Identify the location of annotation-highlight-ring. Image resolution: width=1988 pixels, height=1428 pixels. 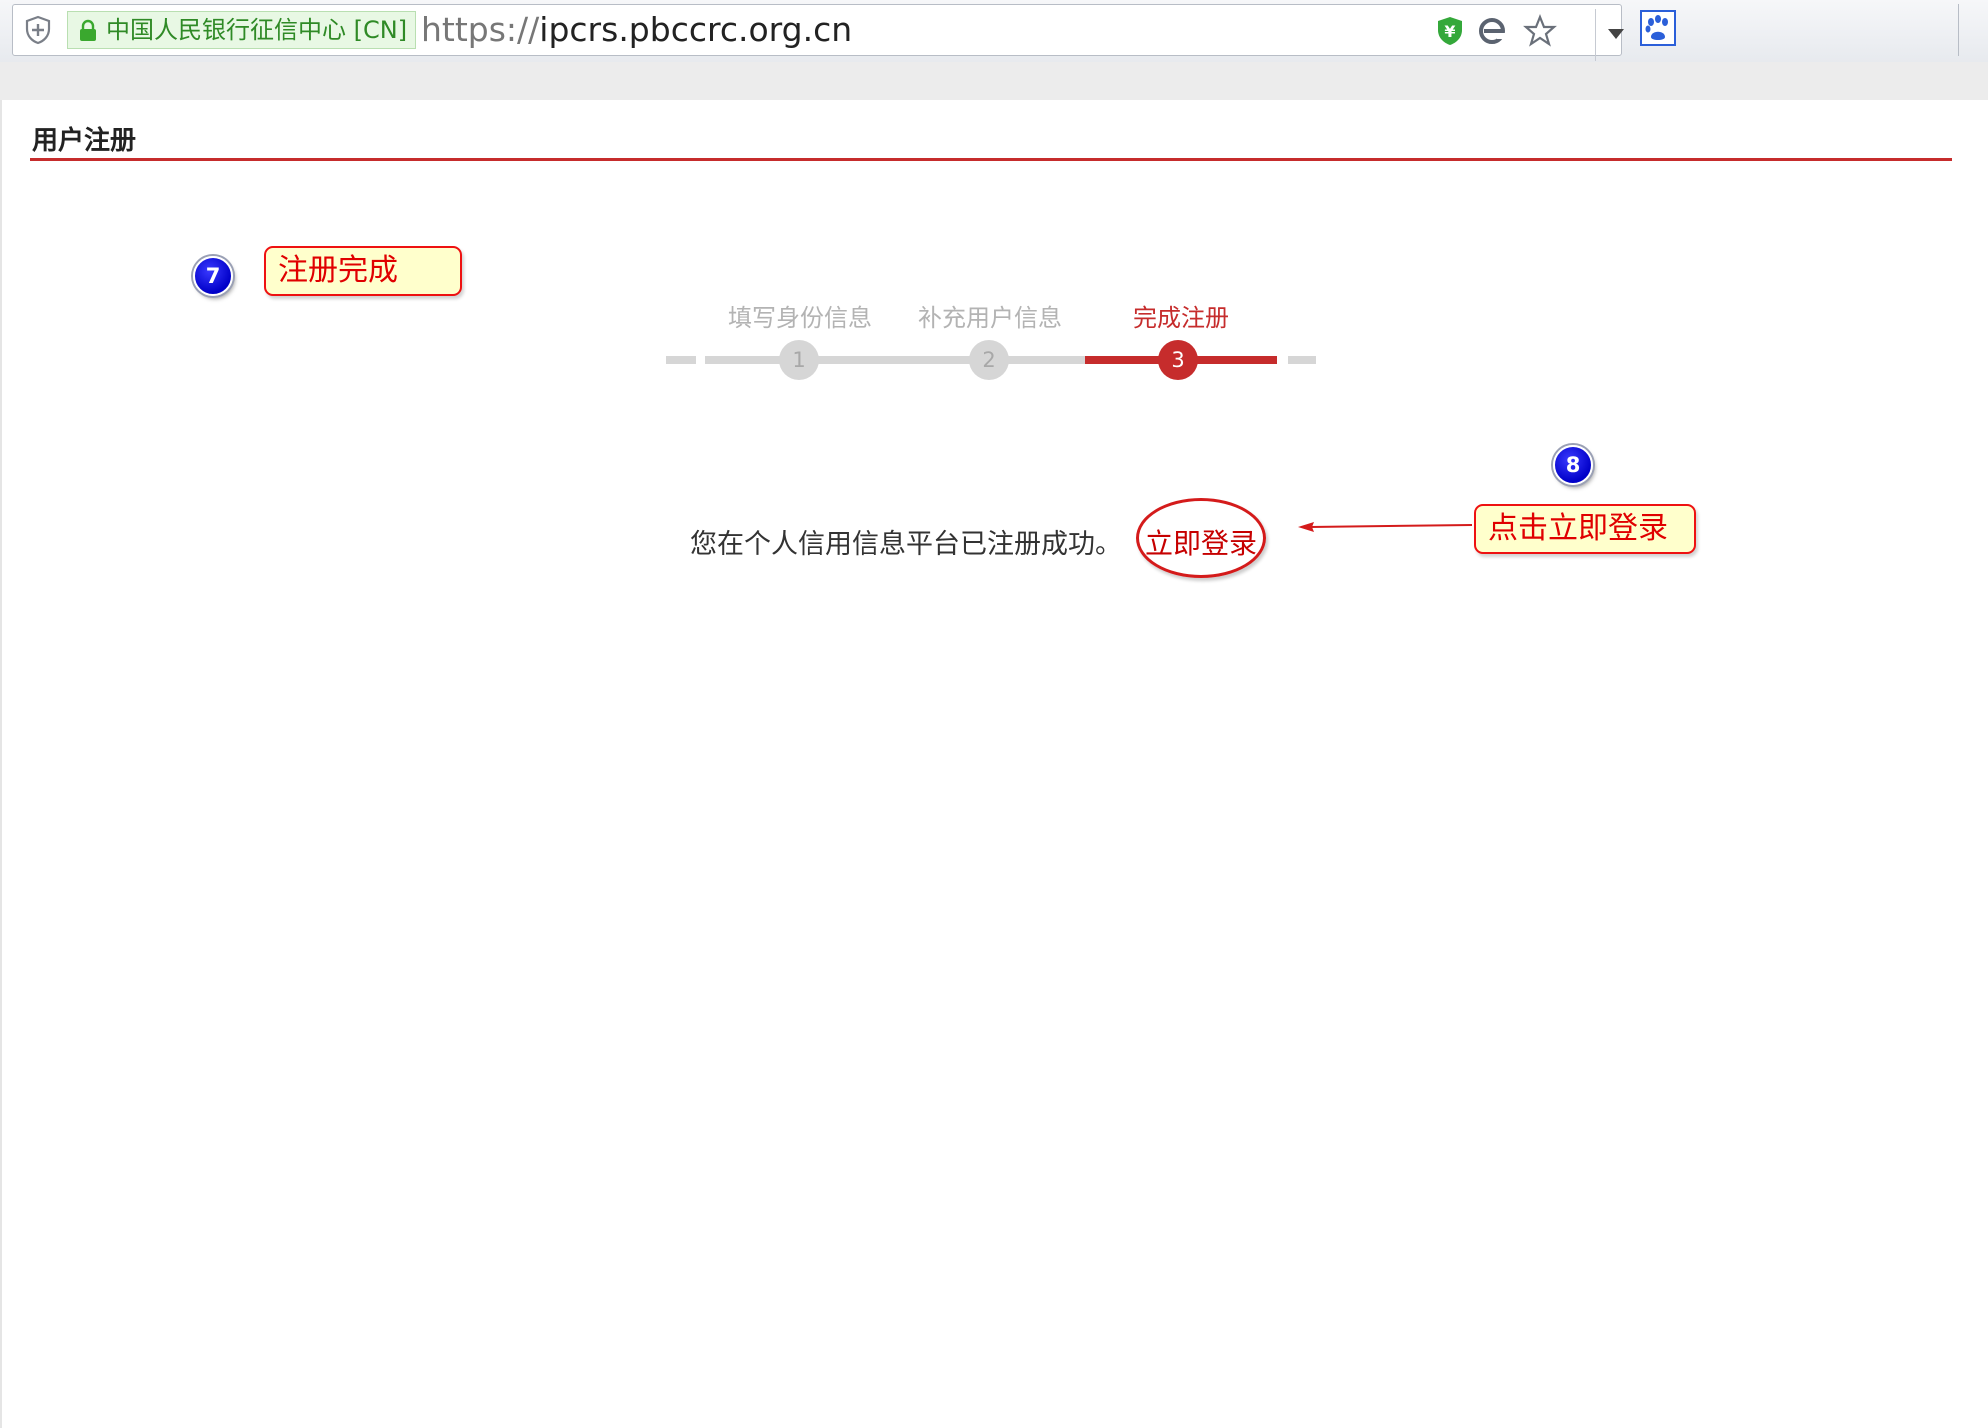
(1201, 538).